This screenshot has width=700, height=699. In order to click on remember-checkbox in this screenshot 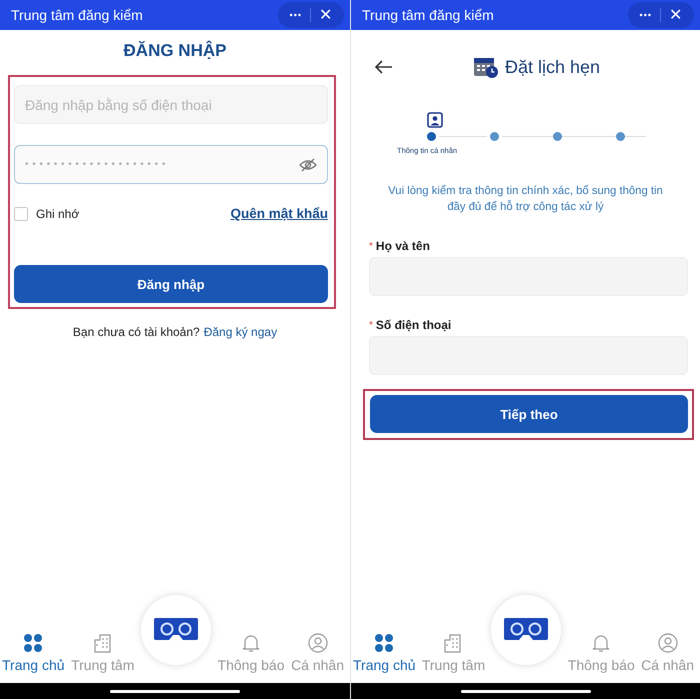, I will do `click(21, 213)`.